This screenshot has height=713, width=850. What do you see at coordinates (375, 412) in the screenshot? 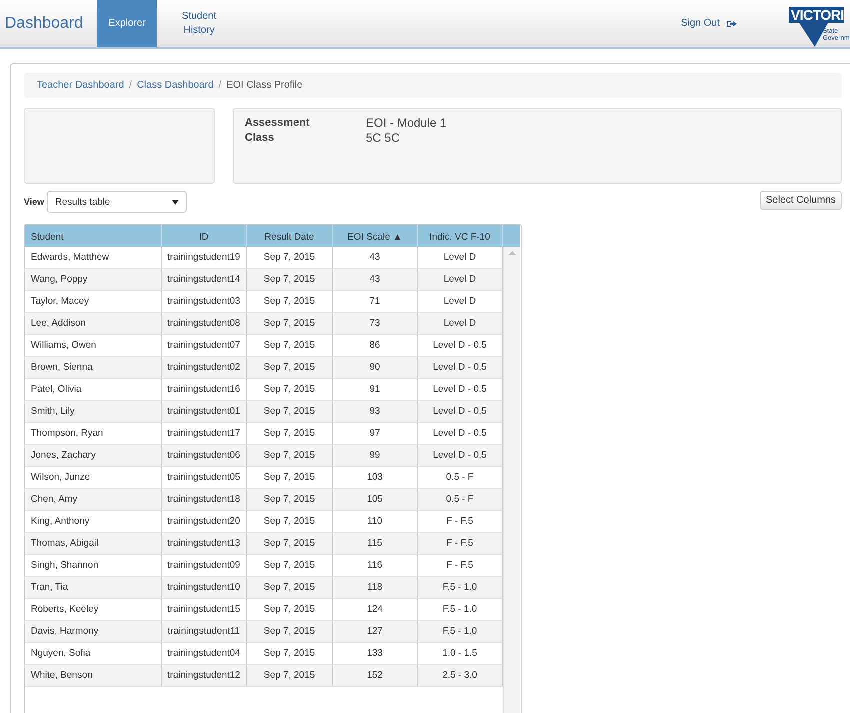
I see `table-cell: 93` at bounding box center [375, 412].